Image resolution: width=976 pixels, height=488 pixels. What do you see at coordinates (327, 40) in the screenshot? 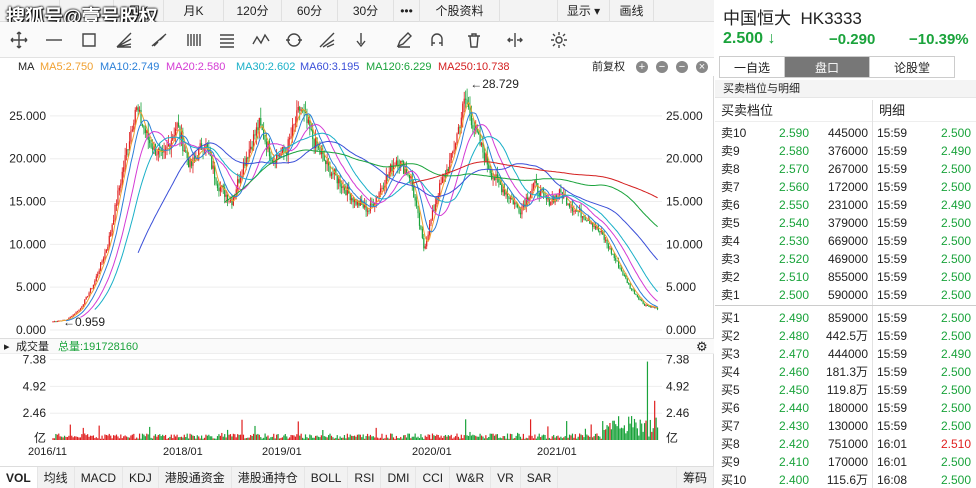
I see `gann-icon` at bounding box center [327, 40].